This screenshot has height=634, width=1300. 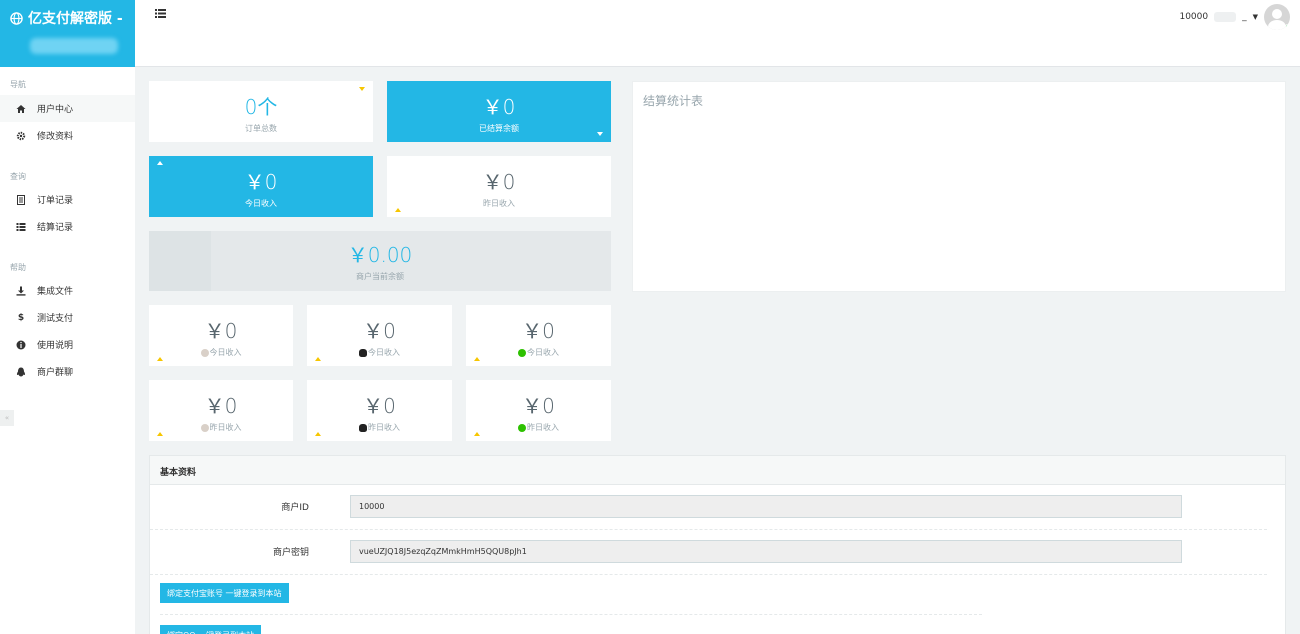 What do you see at coordinates (55, 373) in the screenshot?
I see `sidebar-item-label: 商户群聊` at bounding box center [55, 373].